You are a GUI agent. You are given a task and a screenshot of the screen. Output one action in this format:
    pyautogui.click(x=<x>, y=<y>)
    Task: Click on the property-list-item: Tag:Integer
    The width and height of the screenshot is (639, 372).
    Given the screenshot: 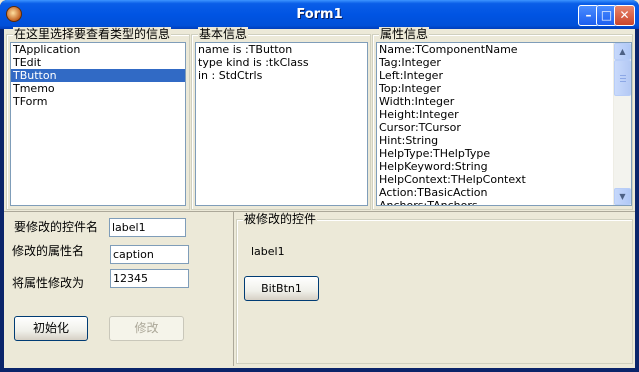 What is the action you would take?
    pyautogui.click(x=504, y=62)
    